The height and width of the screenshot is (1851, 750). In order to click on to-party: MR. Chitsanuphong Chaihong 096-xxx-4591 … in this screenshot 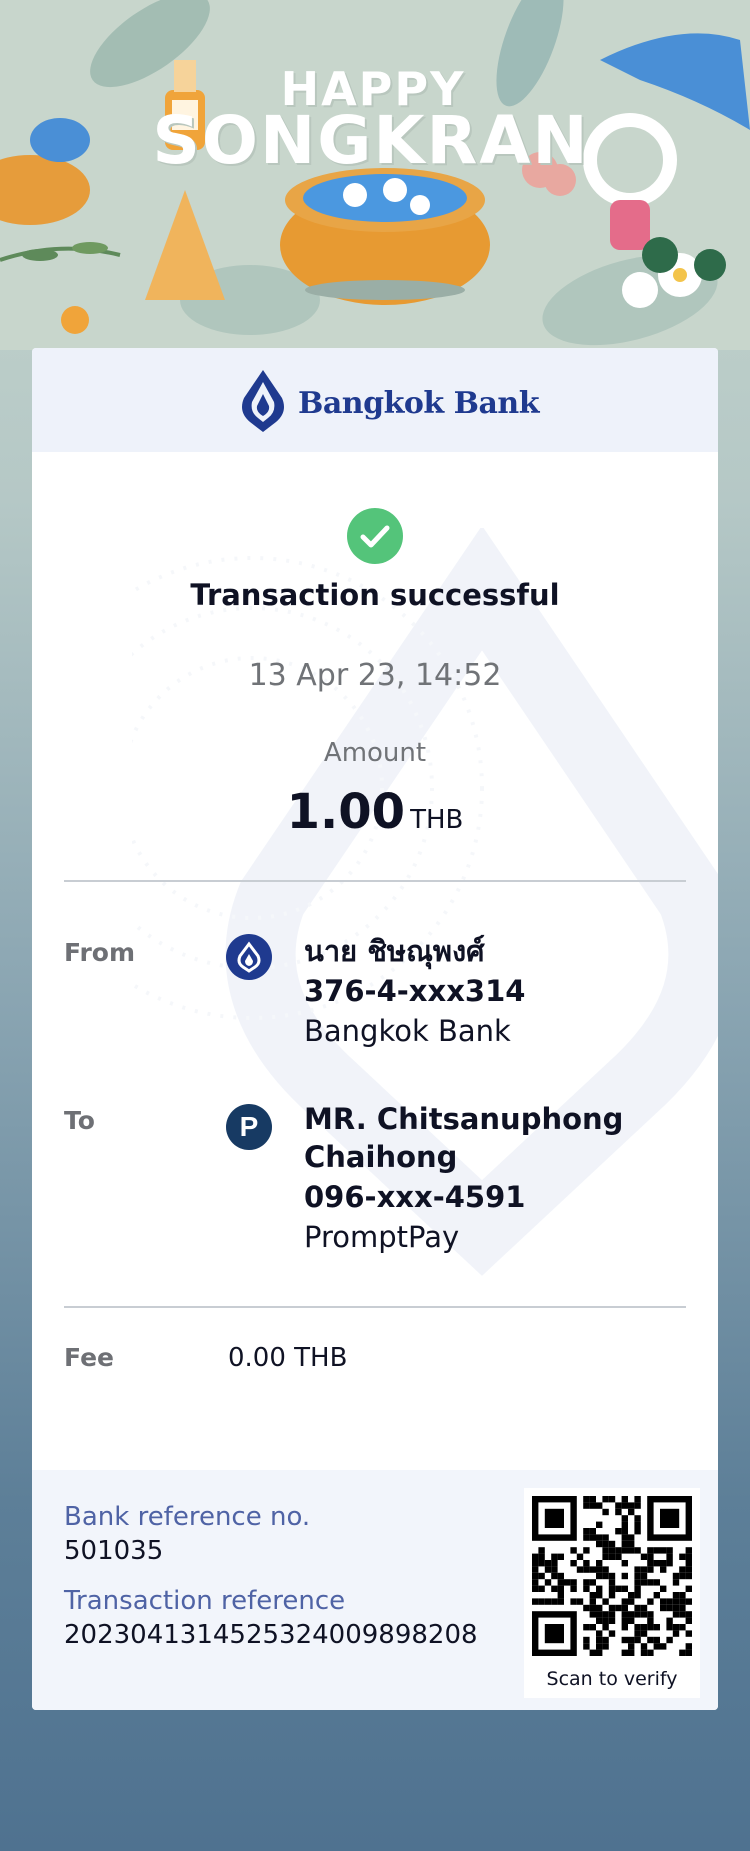, I will do `click(499, 1178)`.